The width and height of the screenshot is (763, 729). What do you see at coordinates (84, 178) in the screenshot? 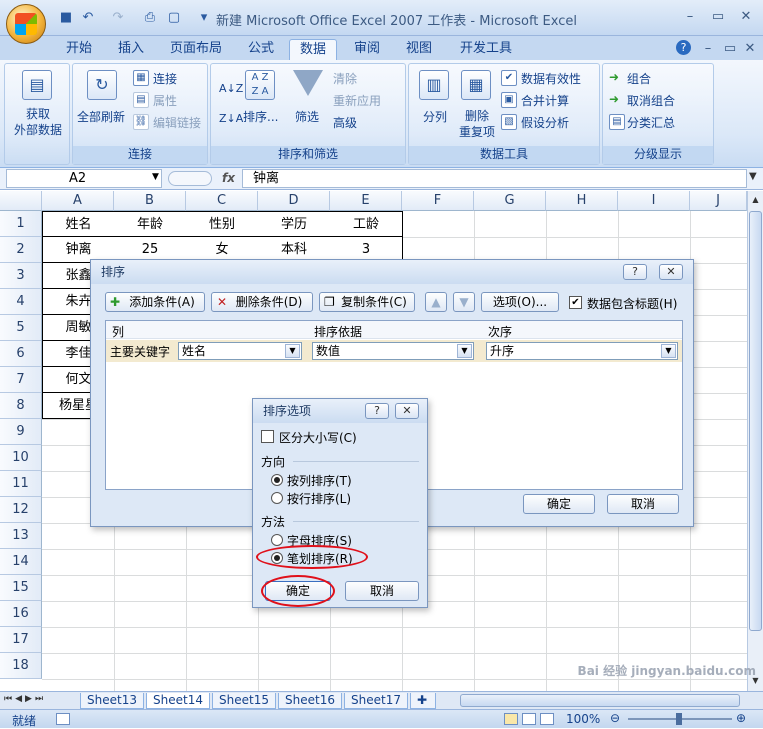
I see `name-box: A2` at bounding box center [84, 178].